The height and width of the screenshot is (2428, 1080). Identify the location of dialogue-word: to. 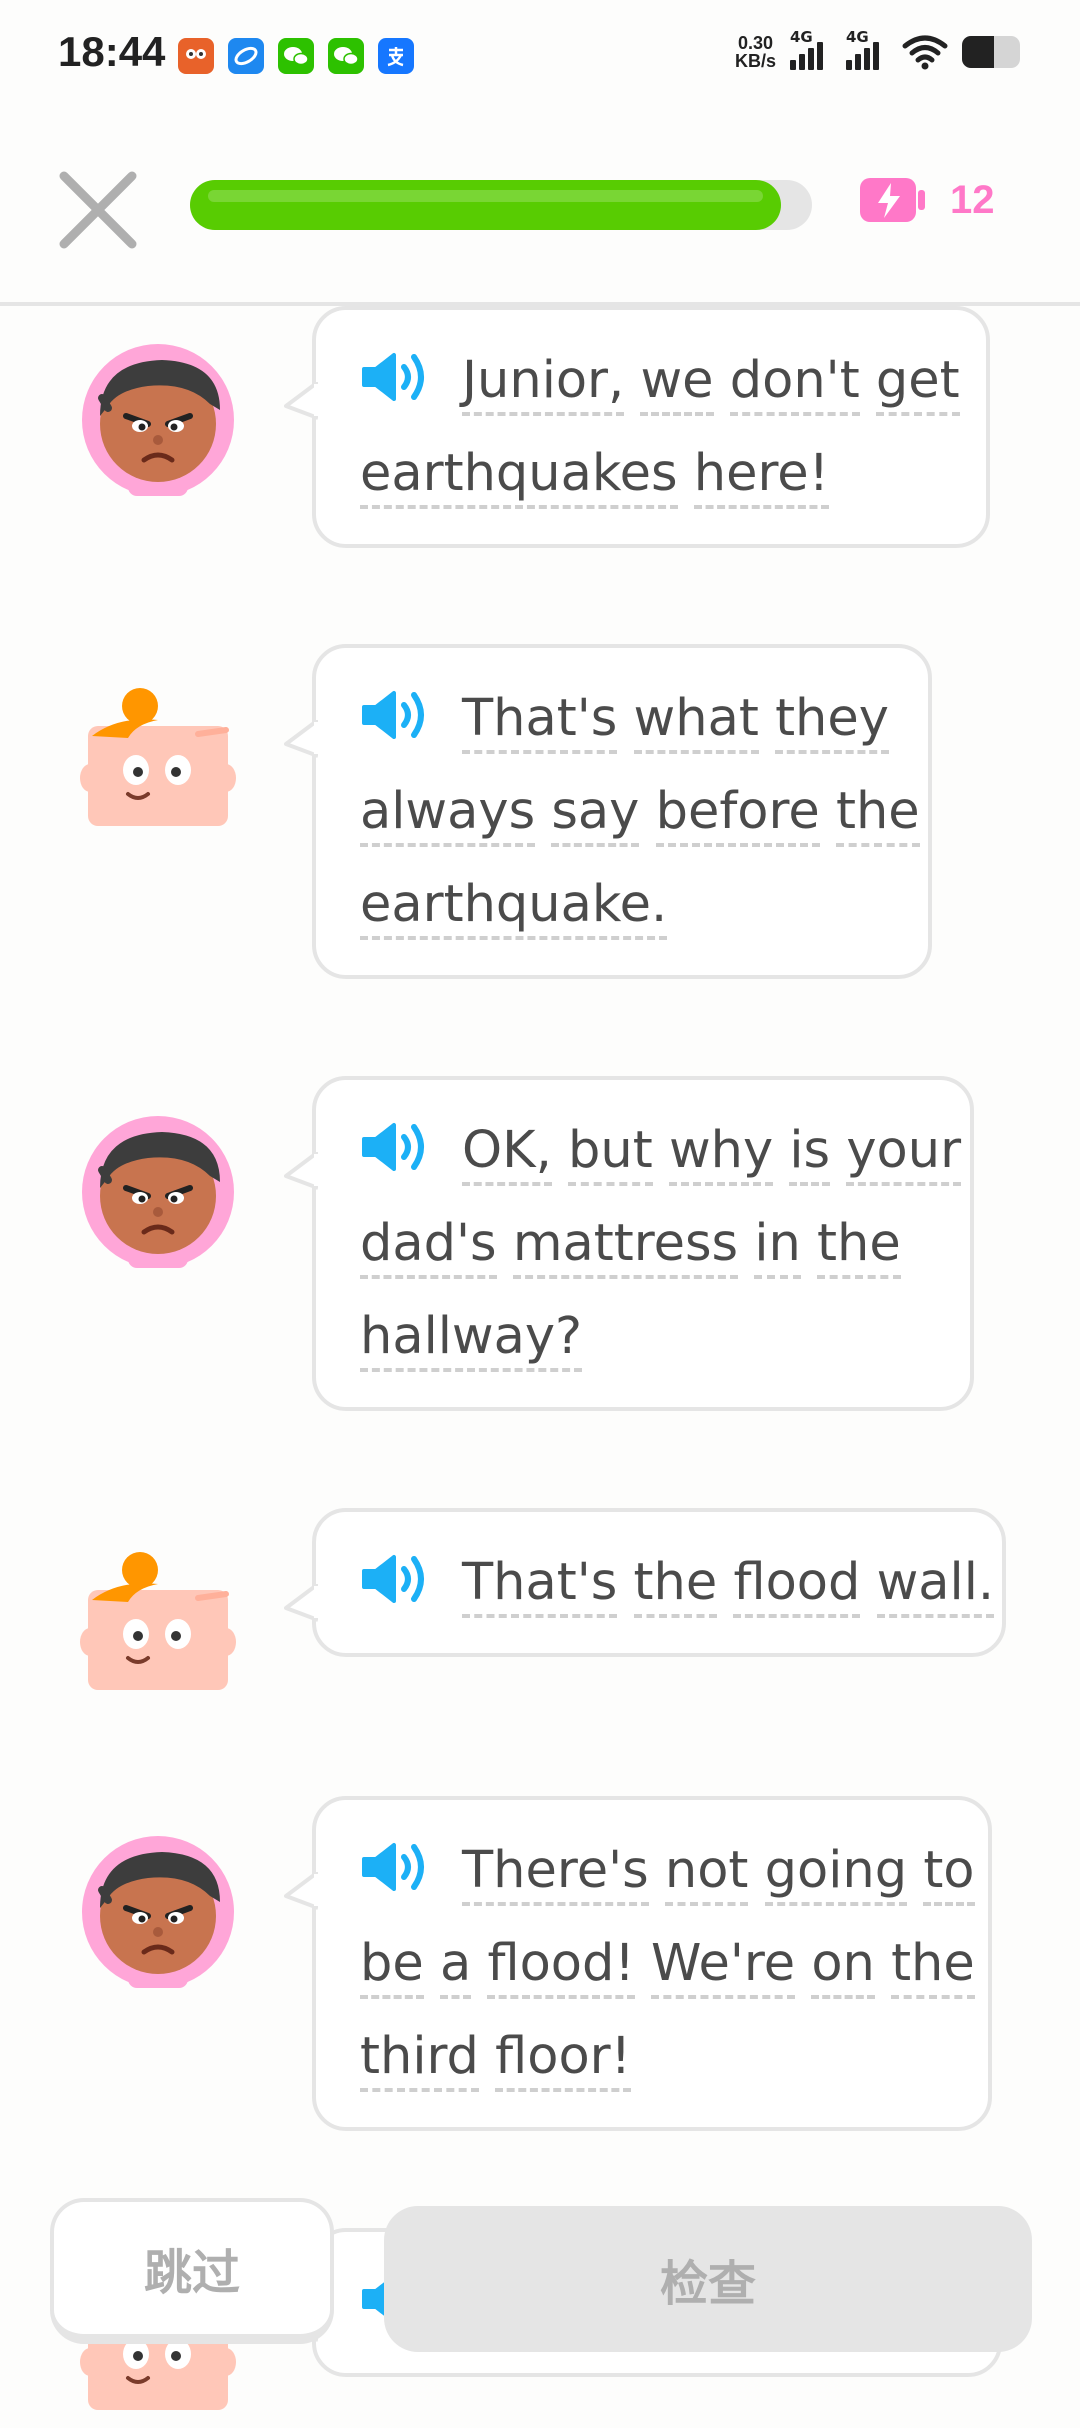
(949, 1873).